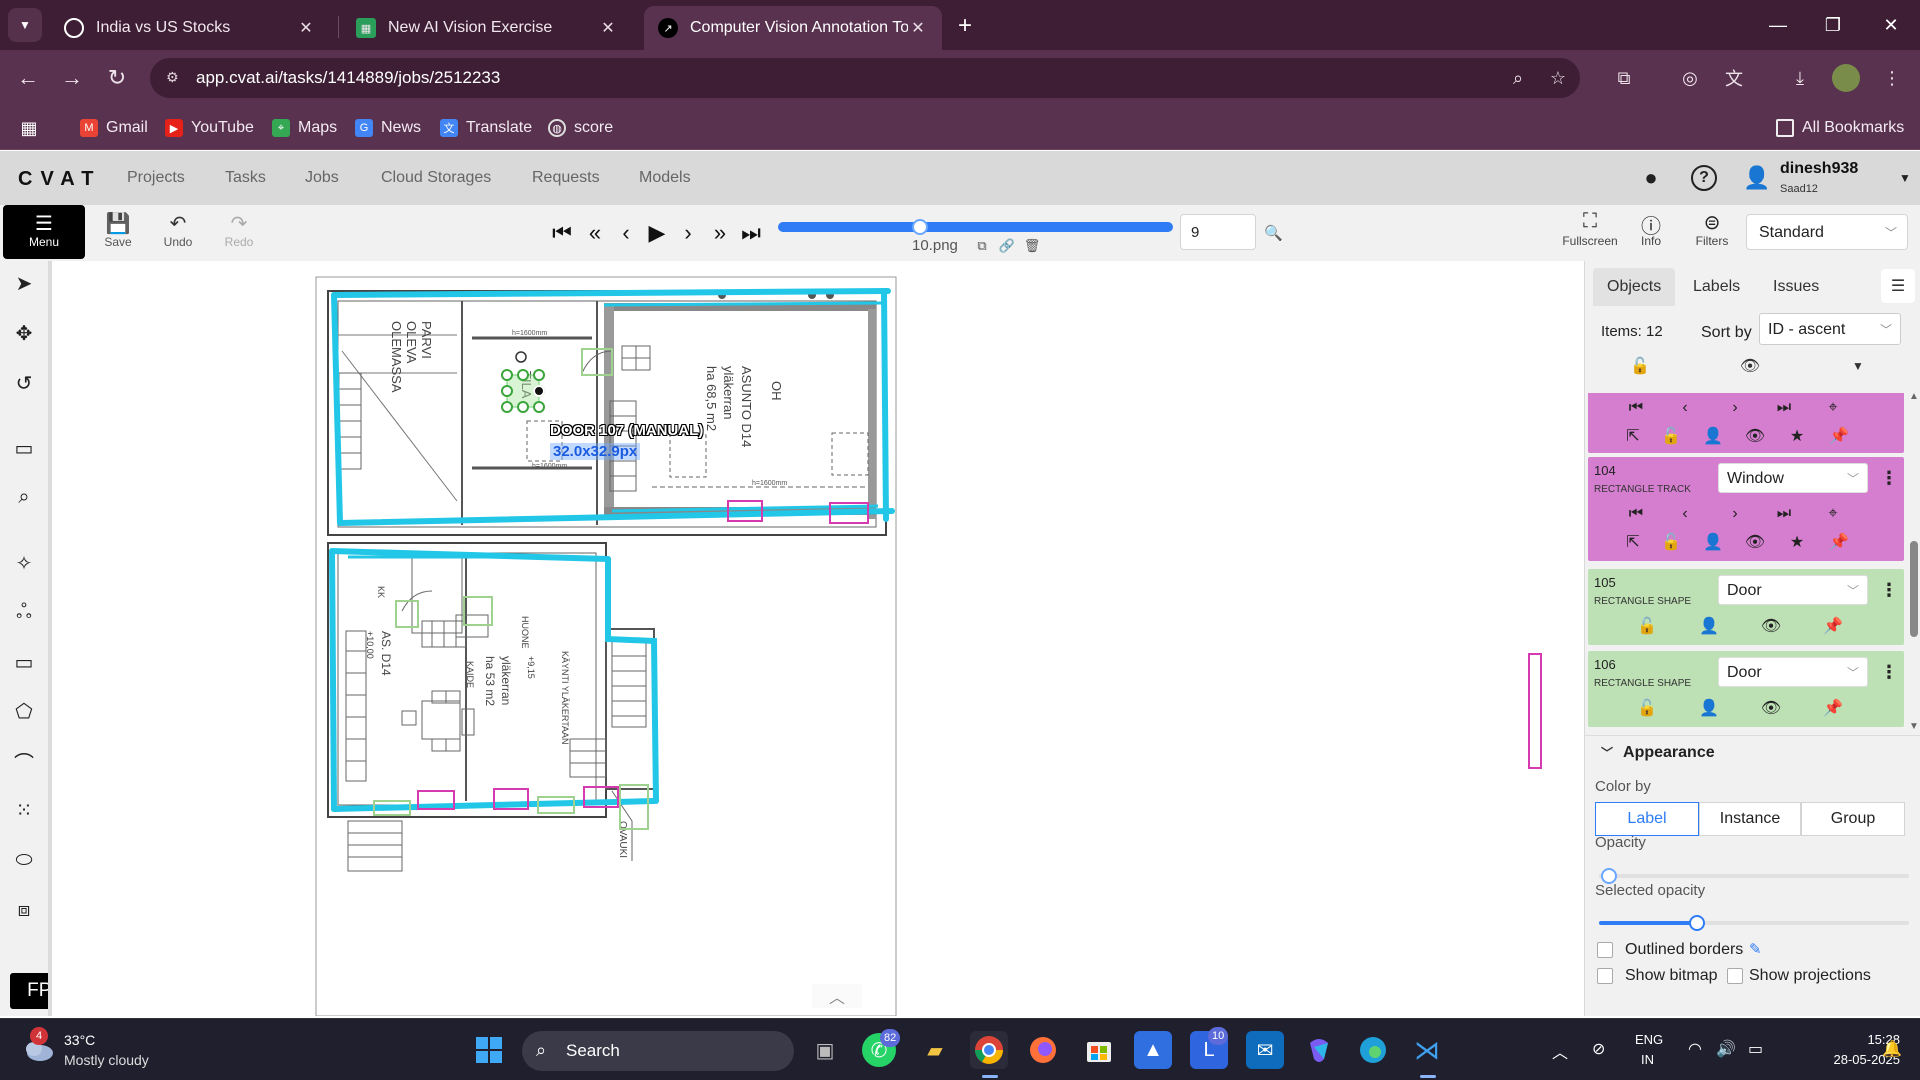  Describe the element at coordinates (1891, 25) in the screenshot. I see `window-close-icon: ✕` at that location.